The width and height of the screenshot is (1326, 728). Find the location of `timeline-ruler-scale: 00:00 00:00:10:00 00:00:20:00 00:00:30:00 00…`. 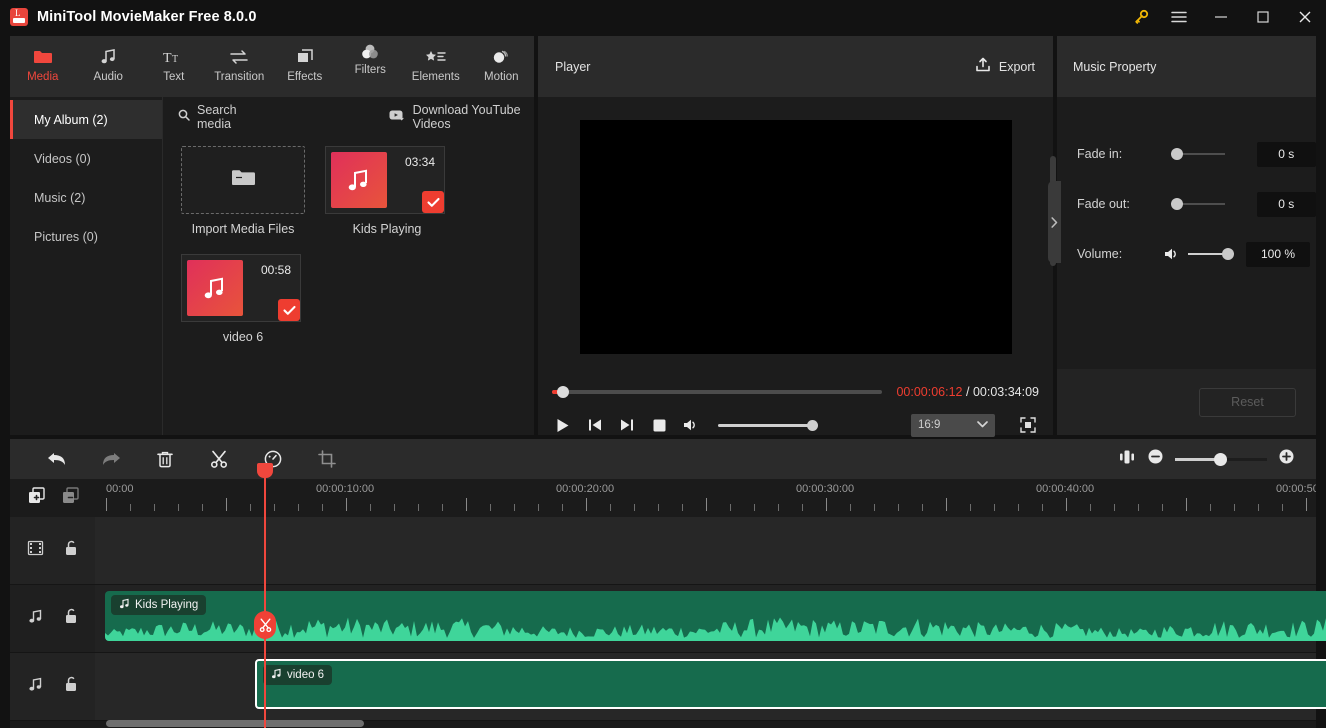

timeline-ruler-scale: 00:00 00:00:10:00 00:00:20:00 00:00:30:00 00… is located at coordinates (705, 498).